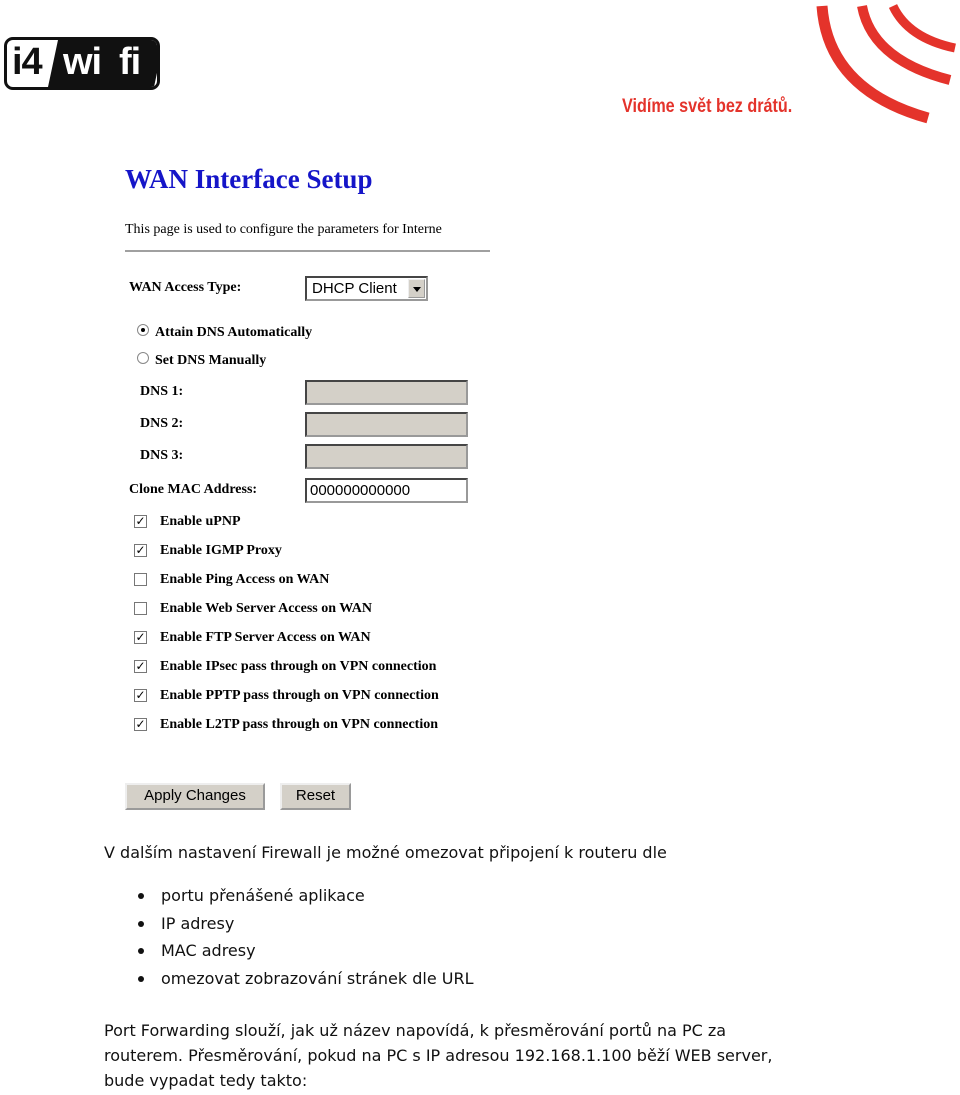 This screenshot has height=1095, width=960. Describe the element at coordinates (307, 251) in the screenshot. I see `divider` at that location.